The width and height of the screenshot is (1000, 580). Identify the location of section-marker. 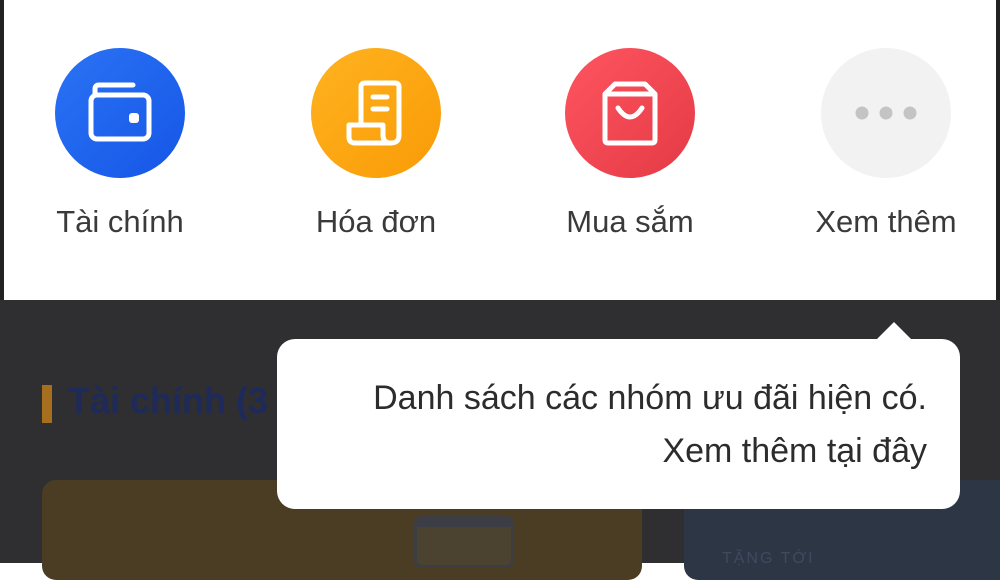
(47, 404).